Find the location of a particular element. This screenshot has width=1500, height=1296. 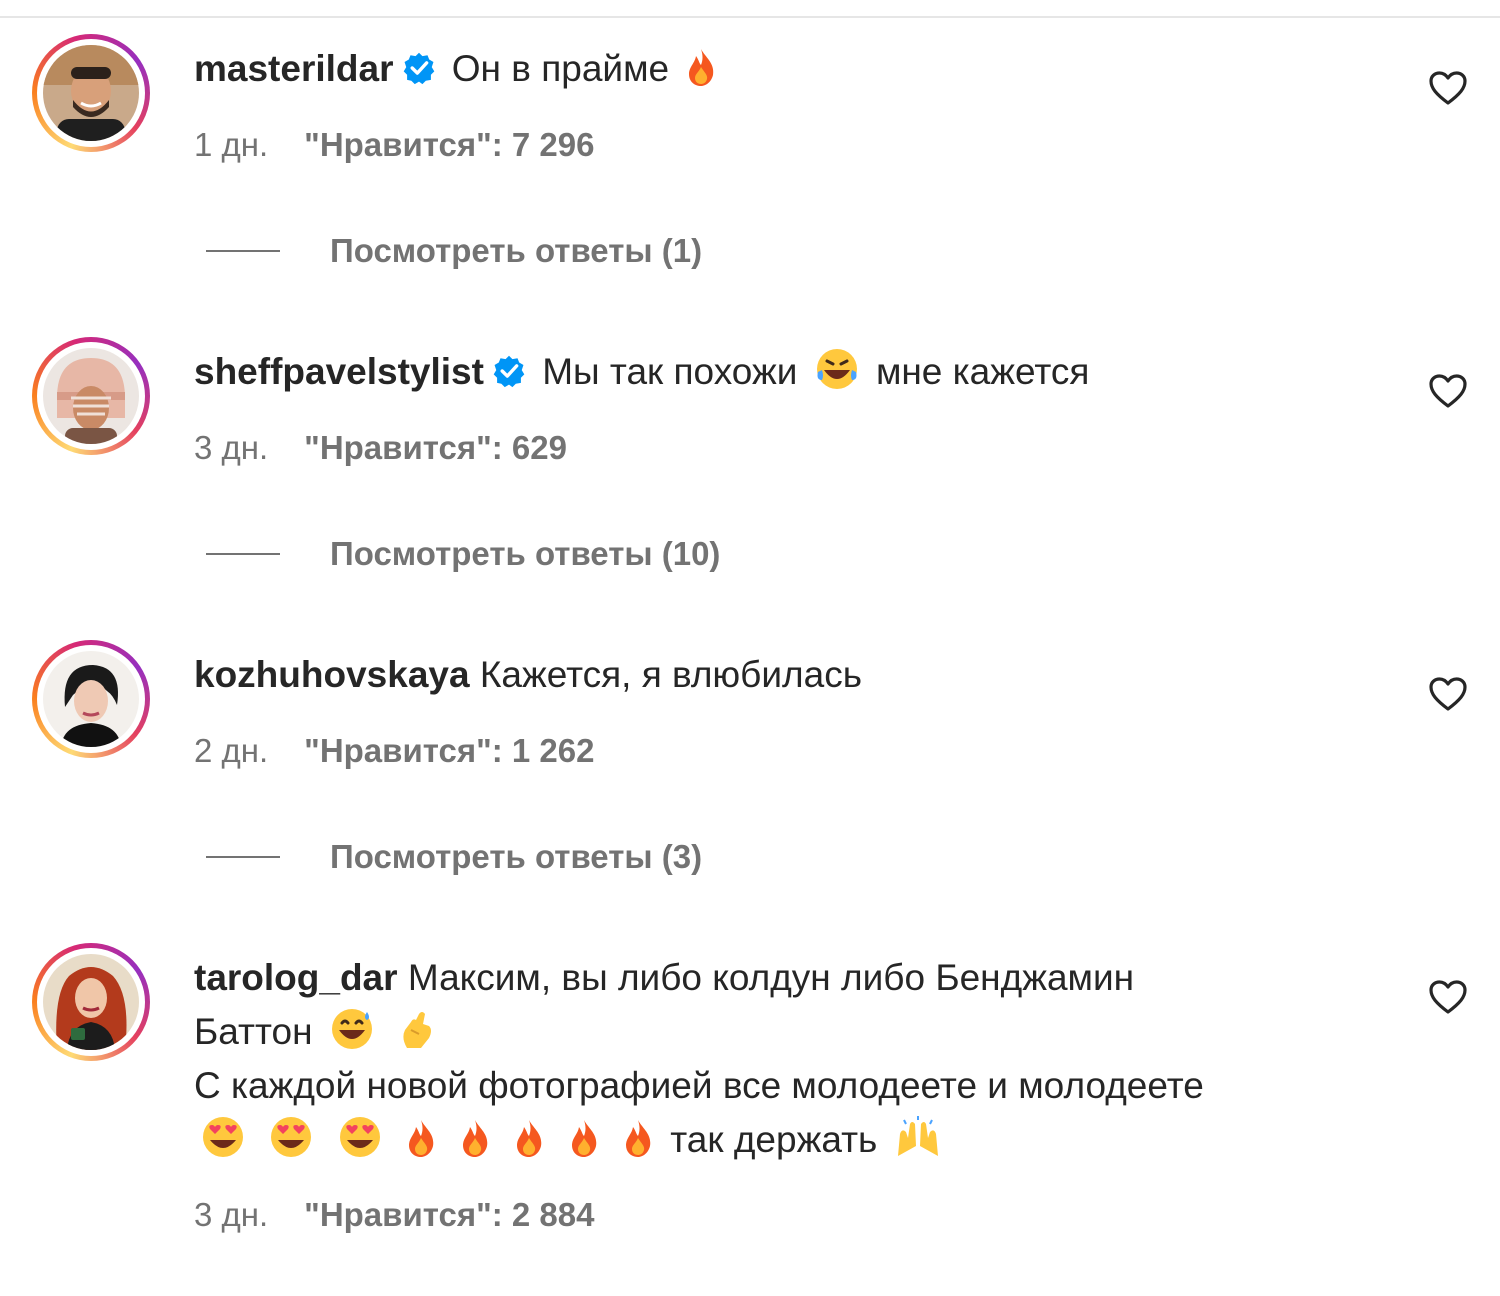

comment-message-end: мне кажется is located at coordinates (982, 371).